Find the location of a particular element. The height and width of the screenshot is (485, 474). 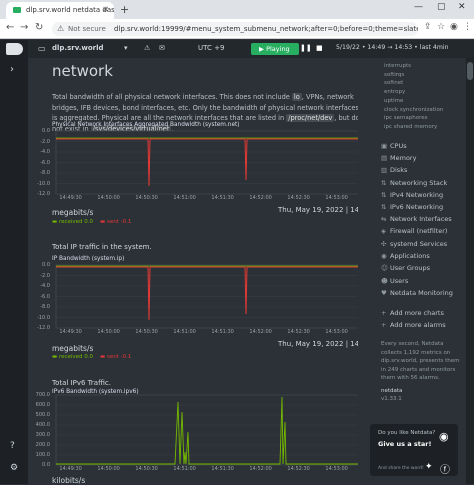

menu-item: ◈ Firewall (netfilter) is located at coordinates (414, 231).